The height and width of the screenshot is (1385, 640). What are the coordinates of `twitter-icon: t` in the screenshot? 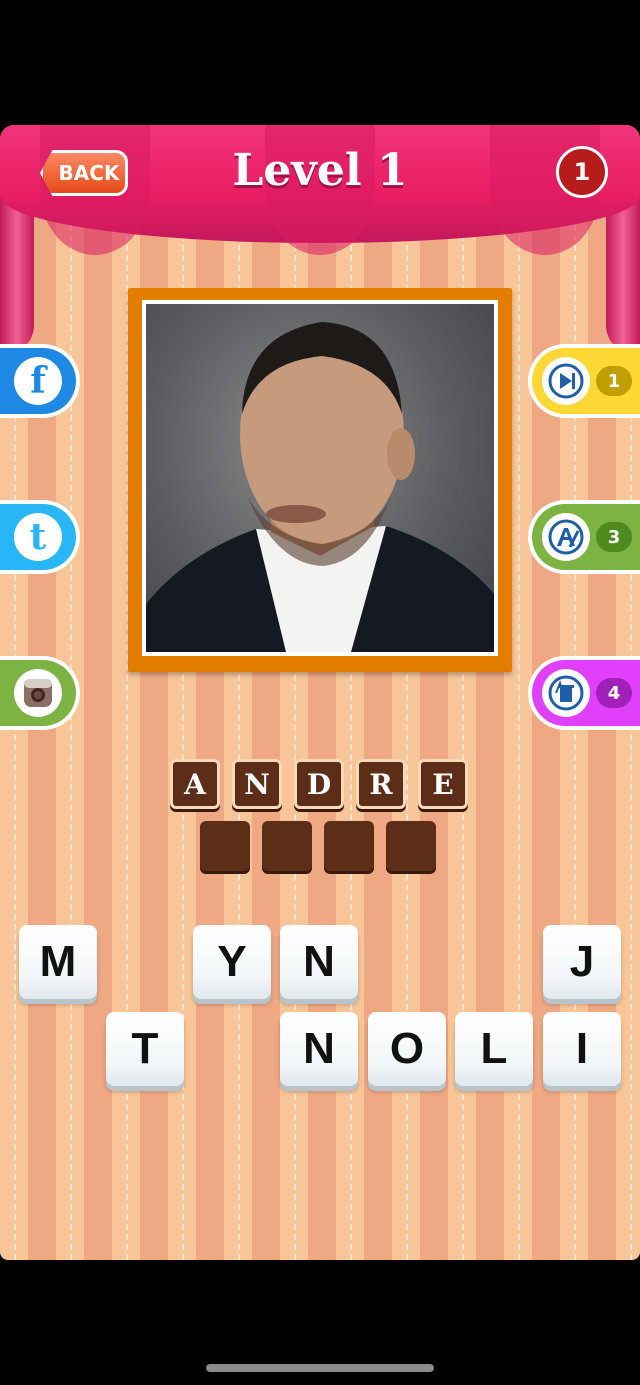 It's located at (38, 537).